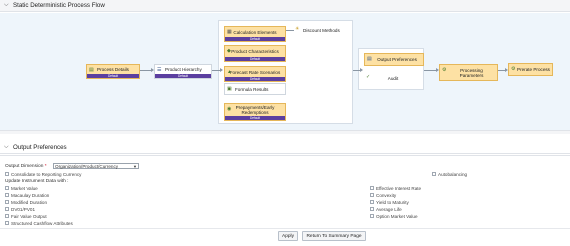 The height and width of the screenshot is (246, 570). I want to click on output-dimension-select: Organization/Product/Currency ▼, so click(96, 166).